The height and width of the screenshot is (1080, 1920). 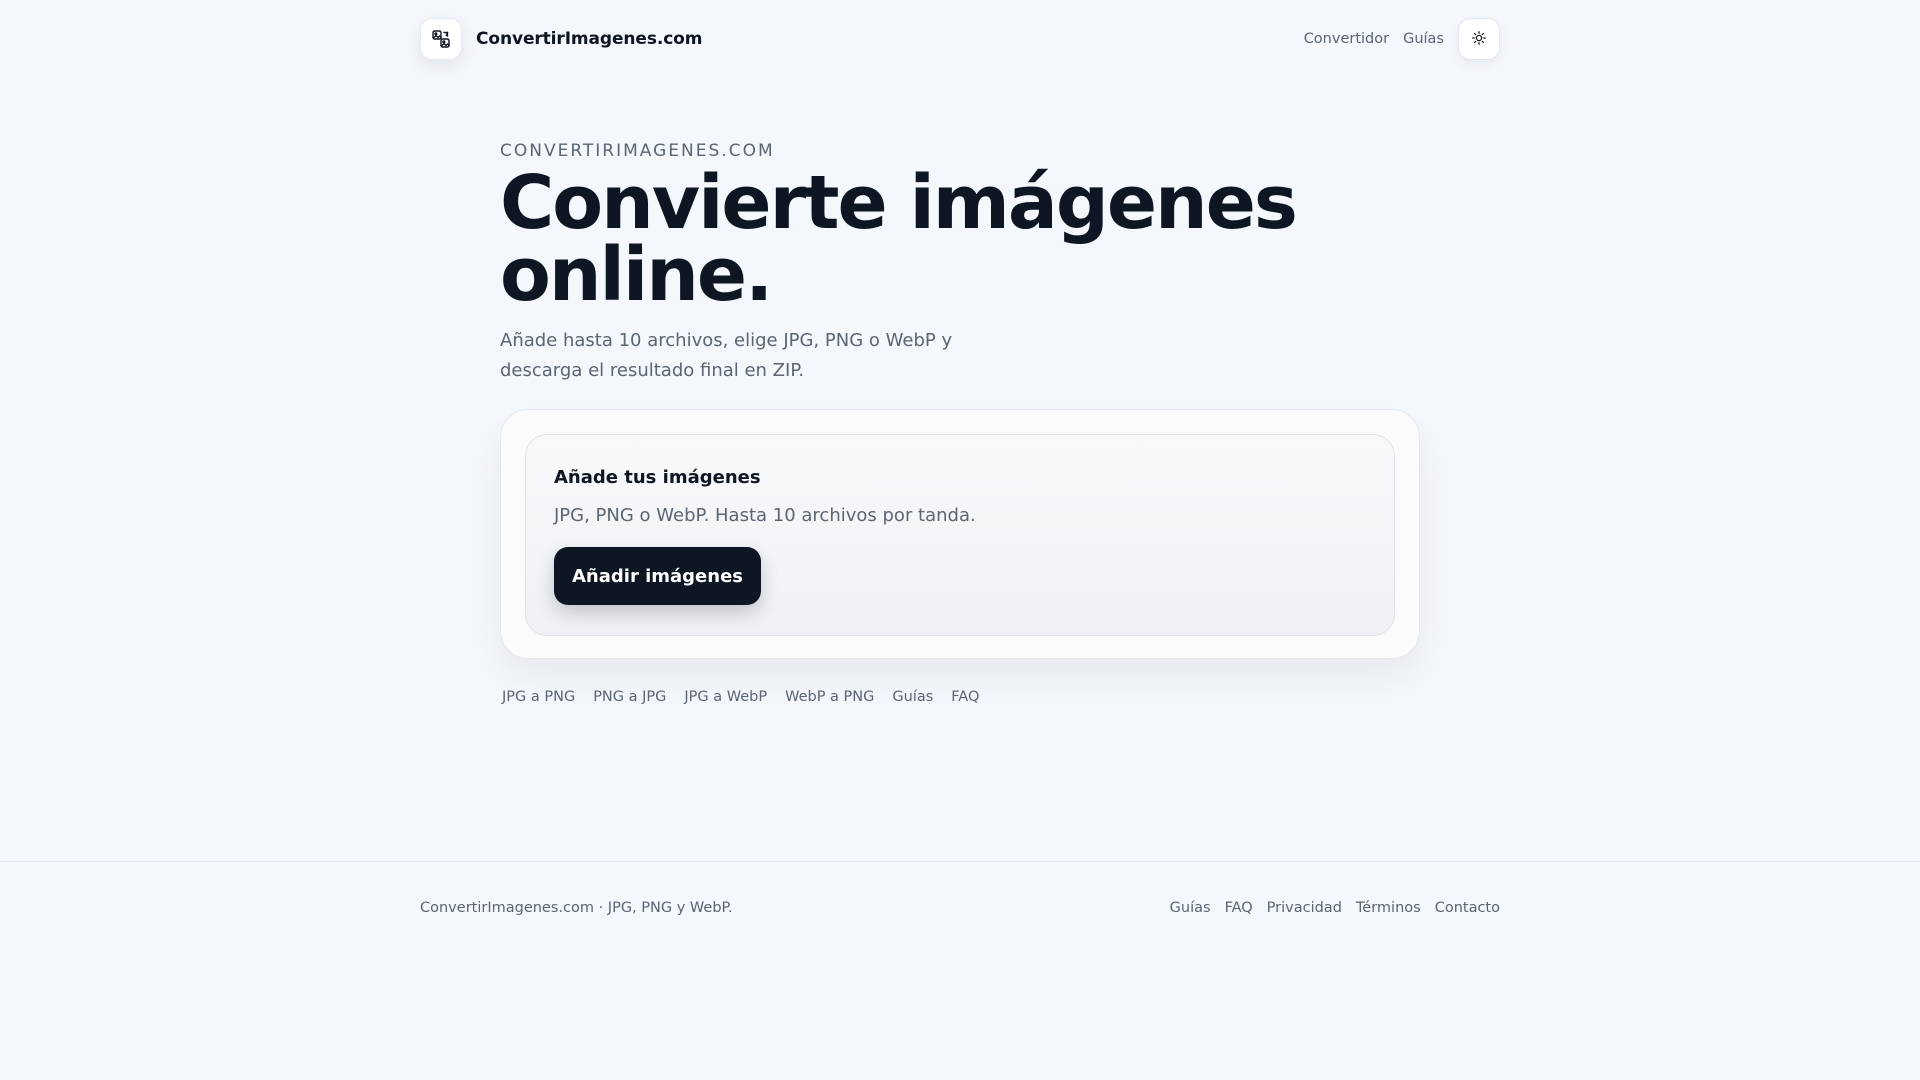 I want to click on footer-links: Guías FAQ Privacidad Términos Contacto, so click(x=1335, y=908).